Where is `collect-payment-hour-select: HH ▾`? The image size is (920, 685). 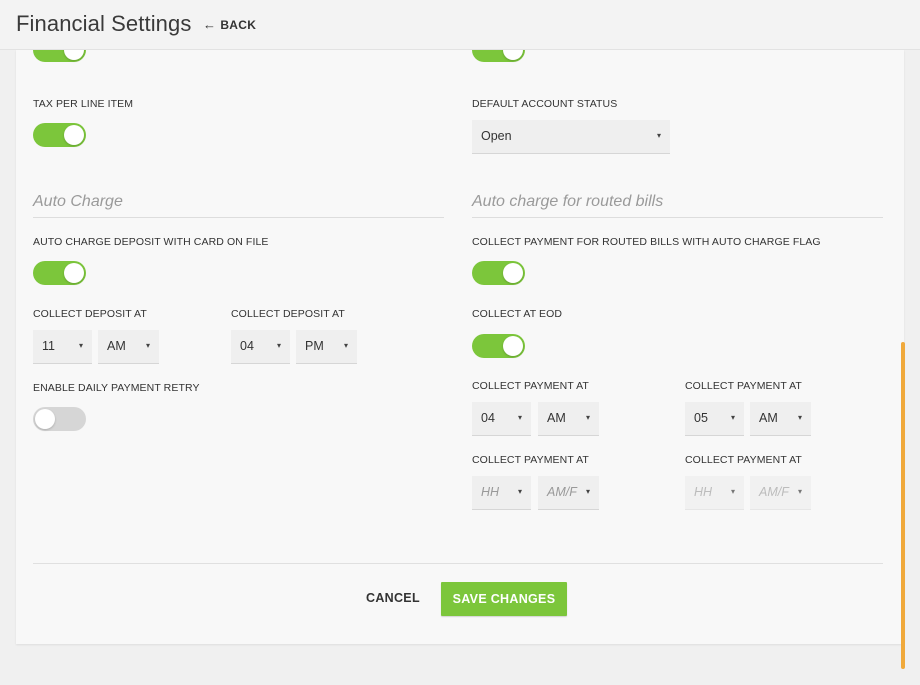 collect-payment-hour-select: HH ▾ is located at coordinates (501, 493).